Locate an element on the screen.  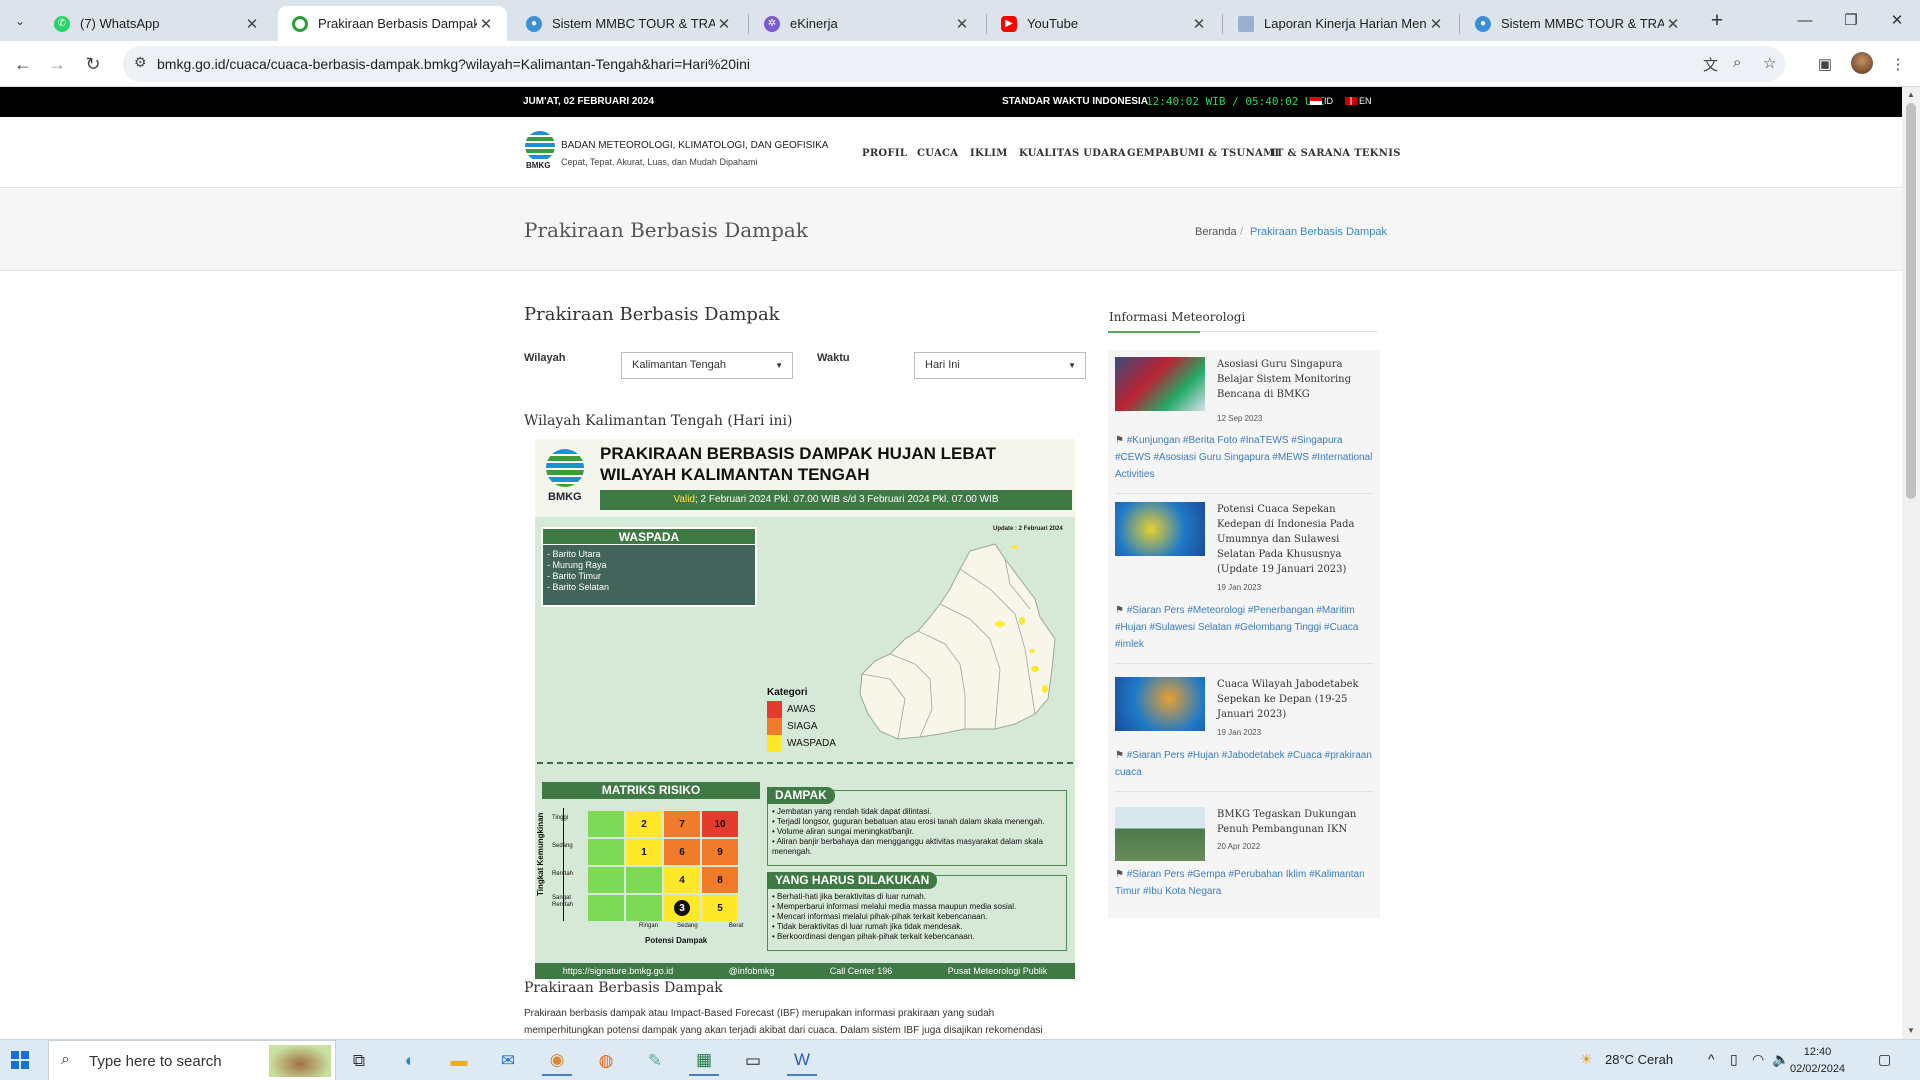
translate-icon: 文 is located at coordinates (1710, 64).